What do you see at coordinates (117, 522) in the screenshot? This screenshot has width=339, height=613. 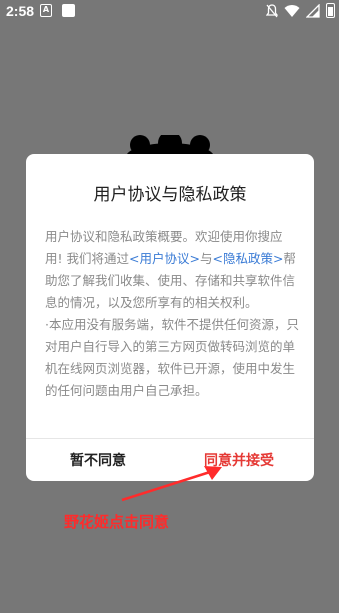 I see `annotation-text: 野花姬点击同意` at bounding box center [117, 522].